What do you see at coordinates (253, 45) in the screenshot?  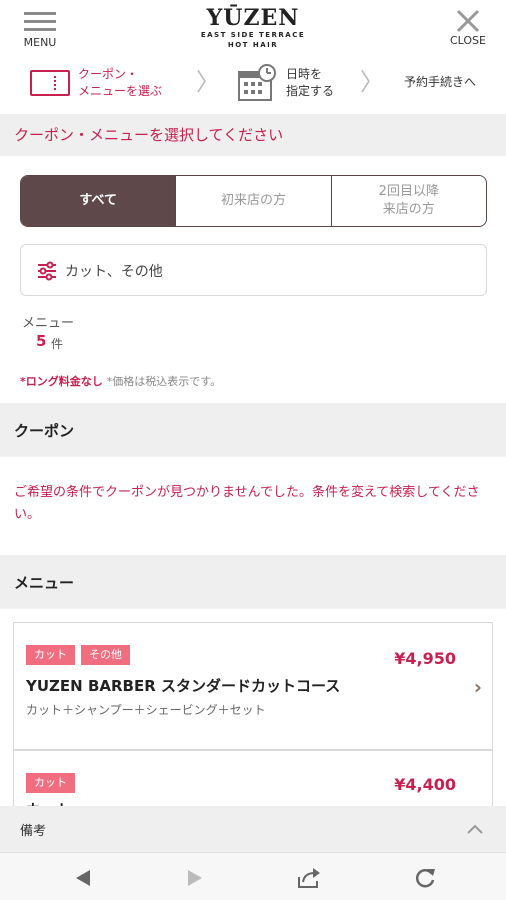 I see `logo-sub-text-2: HOT HAIR` at bounding box center [253, 45].